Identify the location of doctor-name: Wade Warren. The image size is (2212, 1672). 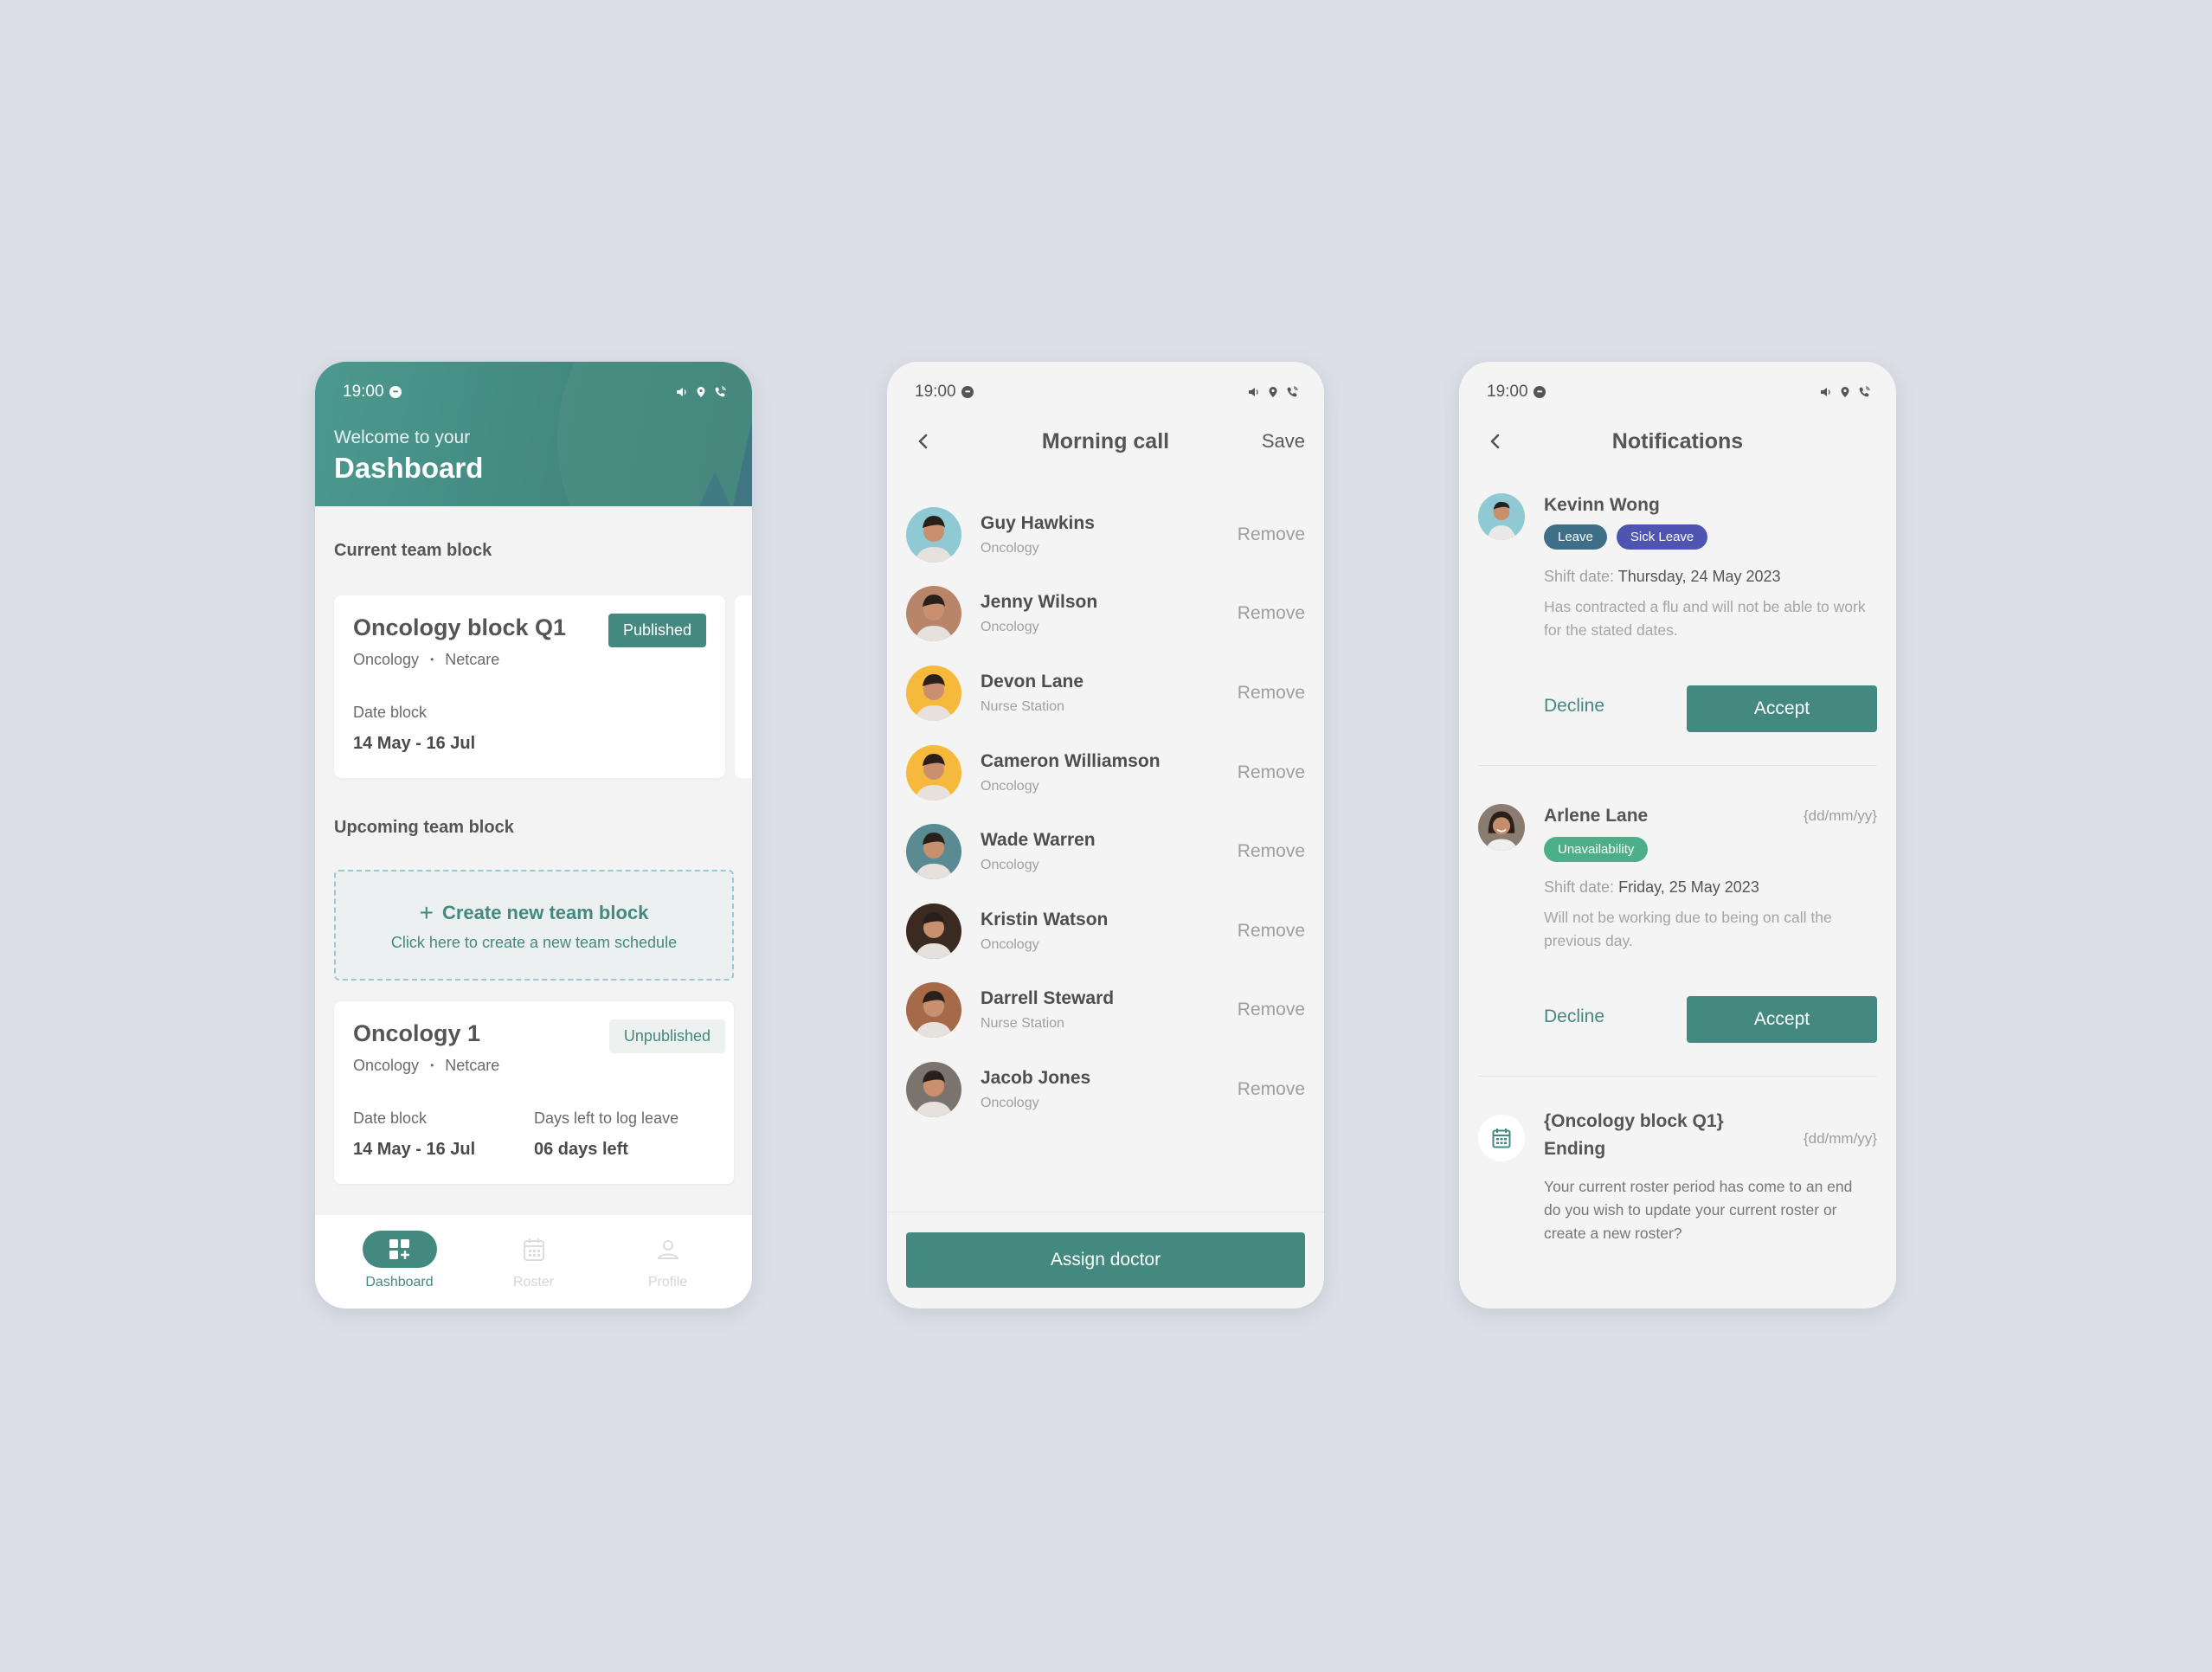
(1038, 840).